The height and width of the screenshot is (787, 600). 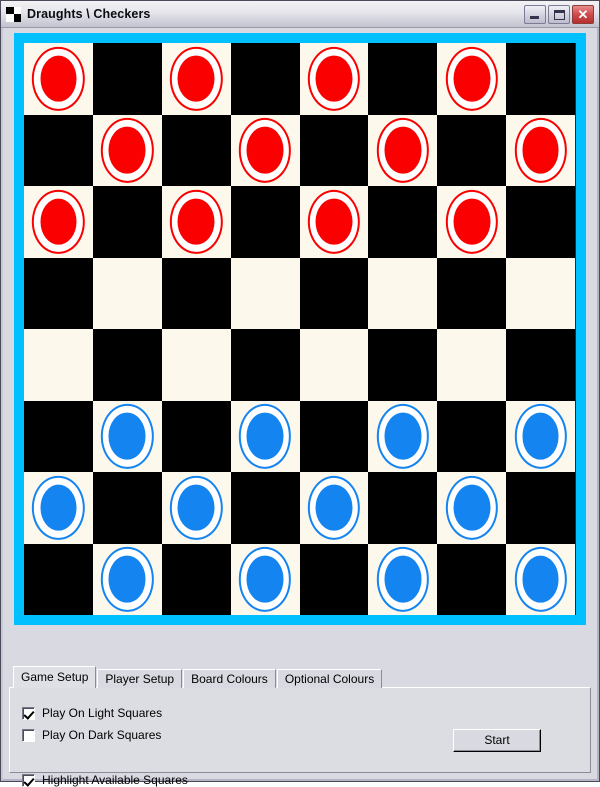 What do you see at coordinates (91, 735) in the screenshot?
I see `option-row: Play On Dark Squares` at bounding box center [91, 735].